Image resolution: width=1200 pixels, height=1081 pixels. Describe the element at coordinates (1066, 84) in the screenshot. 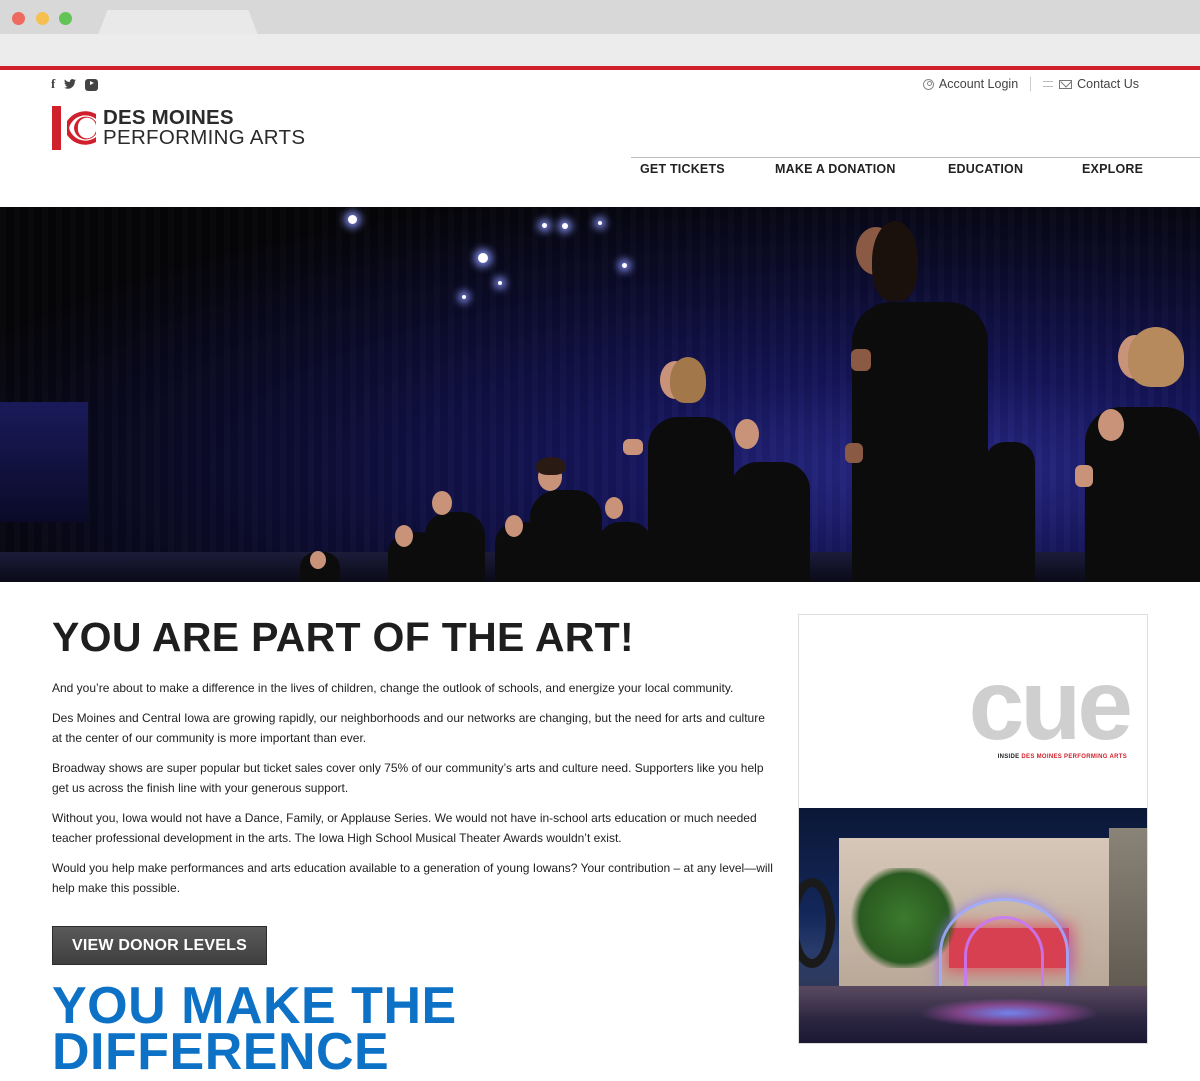

I see `mail-icon` at that location.